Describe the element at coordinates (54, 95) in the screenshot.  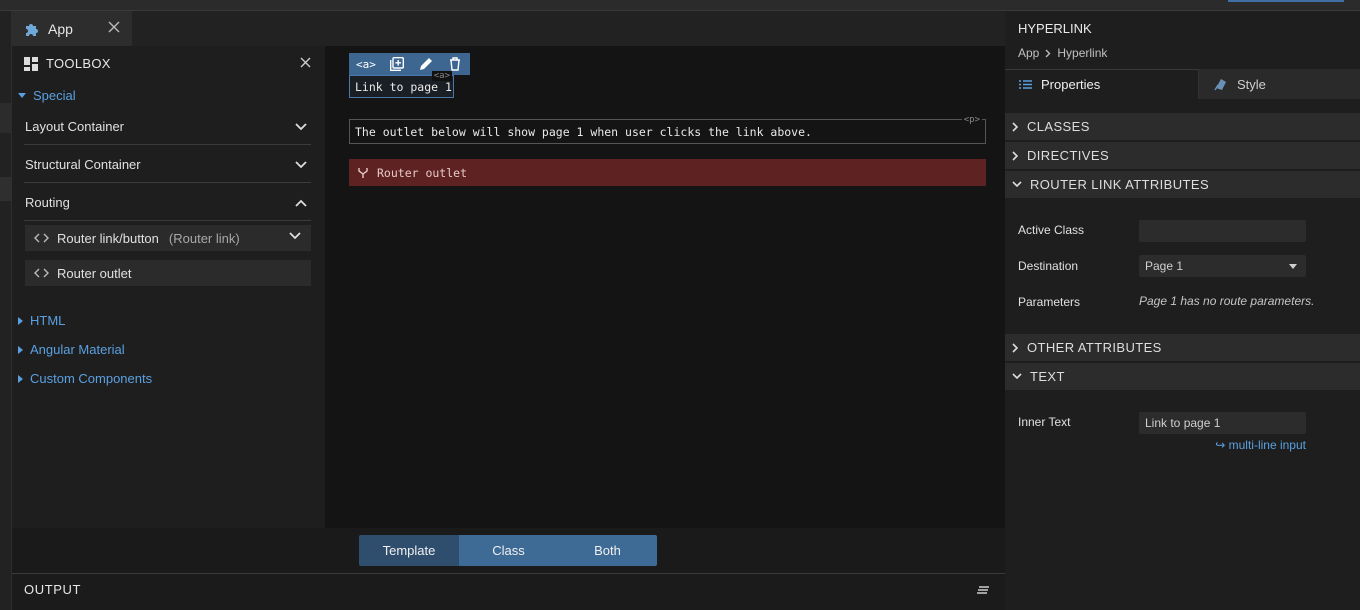
I see `section-special-label: Special` at that location.